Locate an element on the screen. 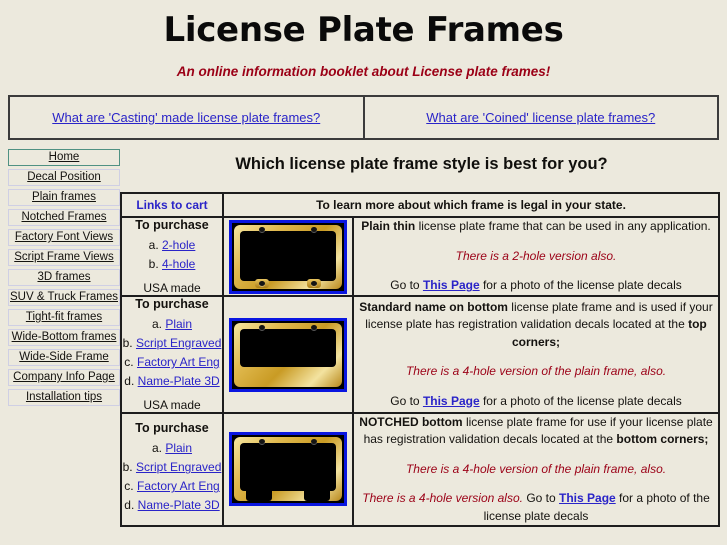  sidebar-item-home: Home is located at coordinates (64, 157).